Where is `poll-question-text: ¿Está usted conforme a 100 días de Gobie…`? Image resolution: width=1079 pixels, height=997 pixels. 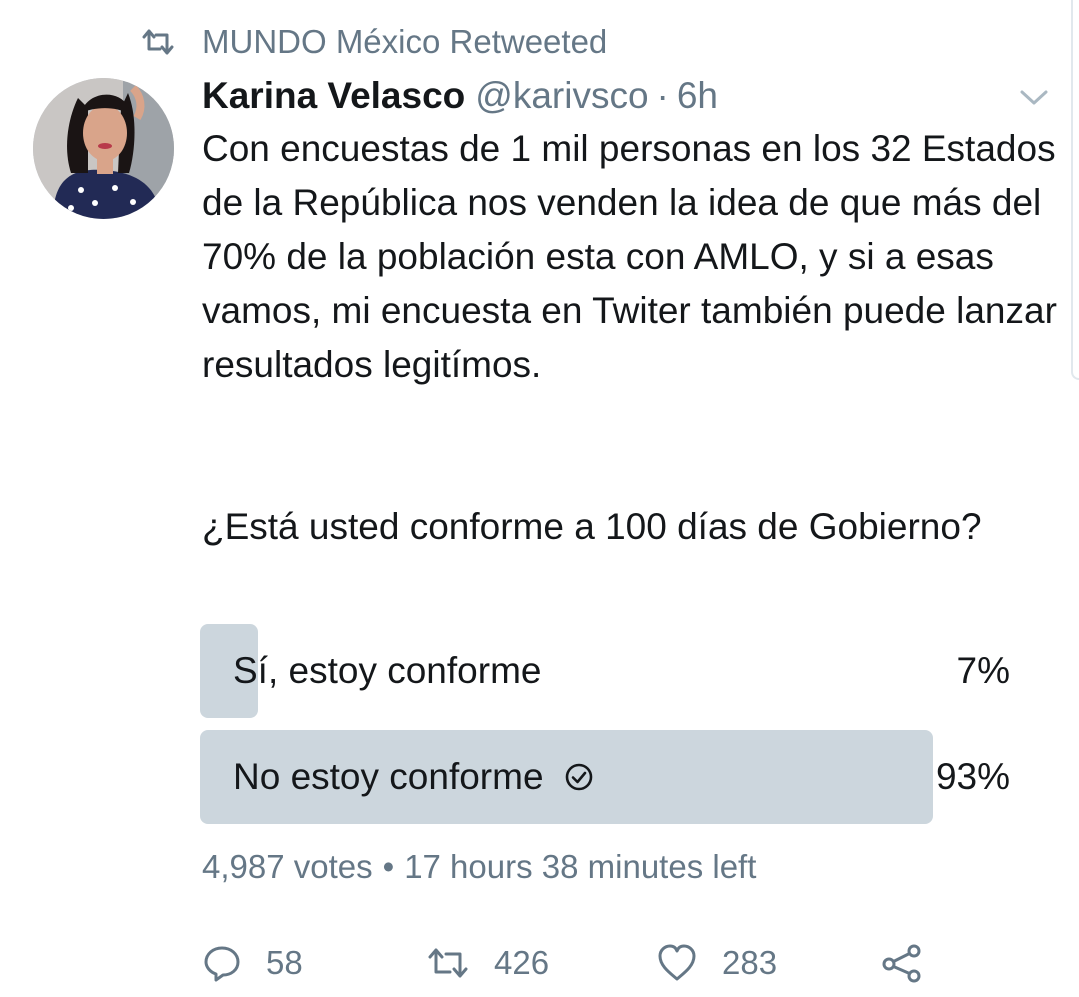 poll-question-text: ¿Está usted conforme a 100 días de Gobie… is located at coordinates (592, 526).